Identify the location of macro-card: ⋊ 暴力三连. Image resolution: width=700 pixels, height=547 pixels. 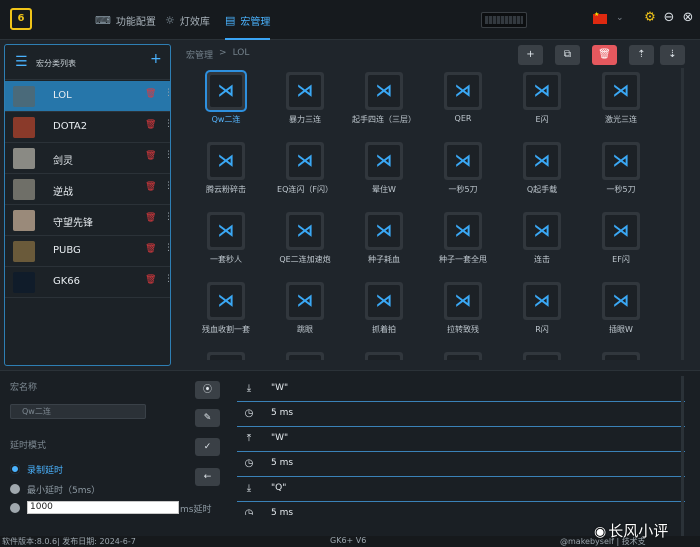
(305, 99).